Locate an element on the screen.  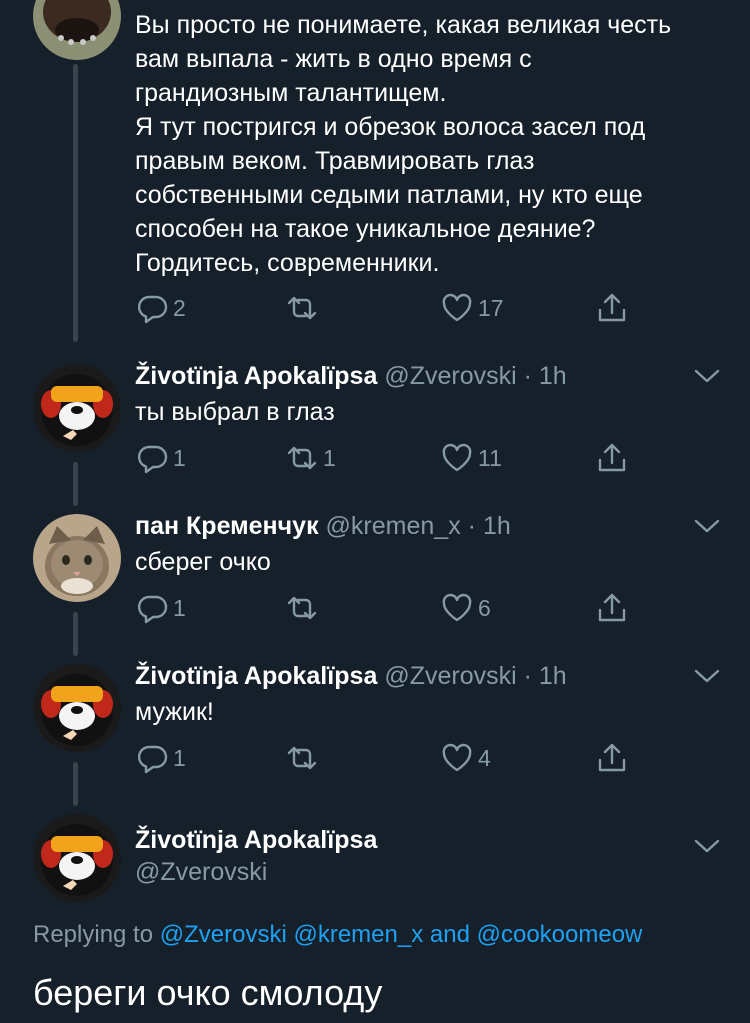
like-button: 11 is located at coordinates (471, 458).